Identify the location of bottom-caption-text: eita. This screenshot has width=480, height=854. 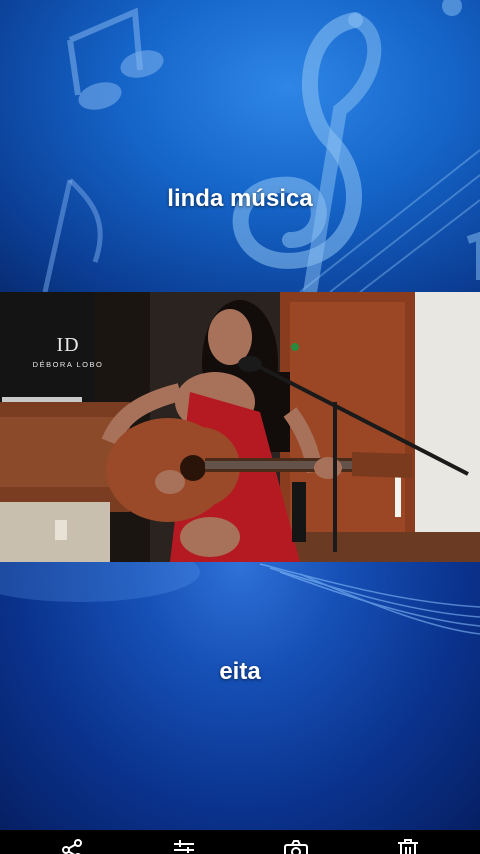
(240, 671).